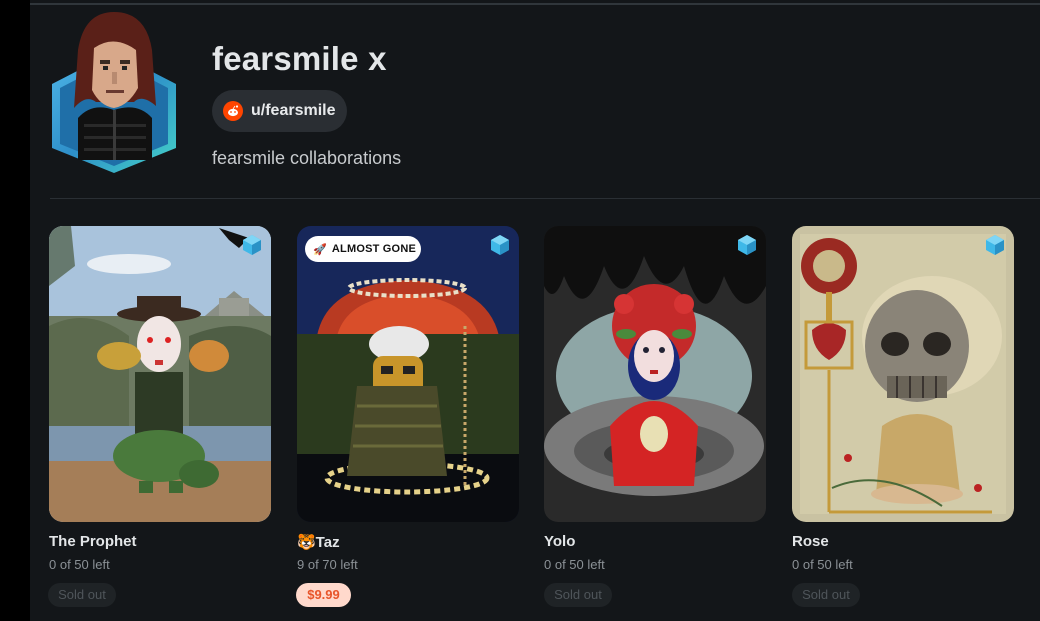 The height and width of the screenshot is (621, 1040). I want to click on card-title: 🐯Taz, so click(318, 542).